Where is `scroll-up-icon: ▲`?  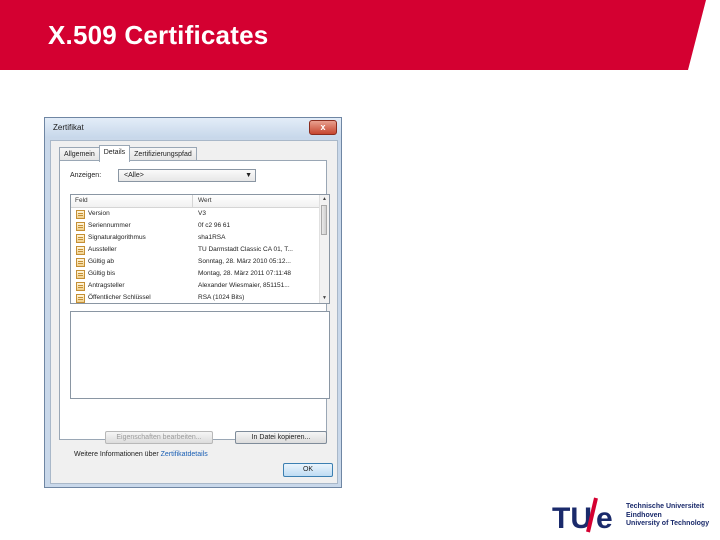
scroll-up-icon: ▲ is located at coordinates (324, 199).